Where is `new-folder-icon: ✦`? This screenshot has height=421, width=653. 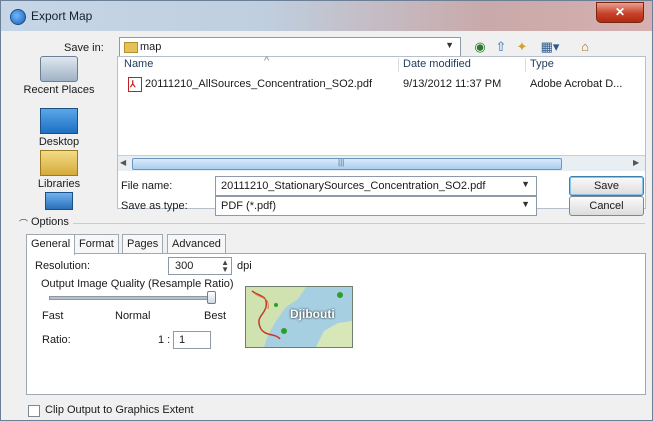 new-folder-icon: ✦ is located at coordinates (522, 47).